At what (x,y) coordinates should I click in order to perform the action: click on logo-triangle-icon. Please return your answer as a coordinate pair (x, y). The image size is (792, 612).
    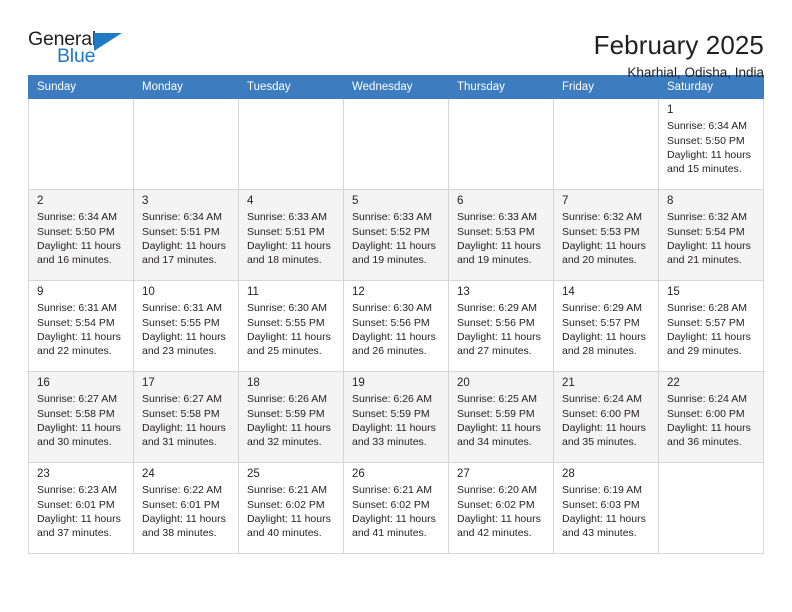
    Looking at the image, I should click on (108, 42).